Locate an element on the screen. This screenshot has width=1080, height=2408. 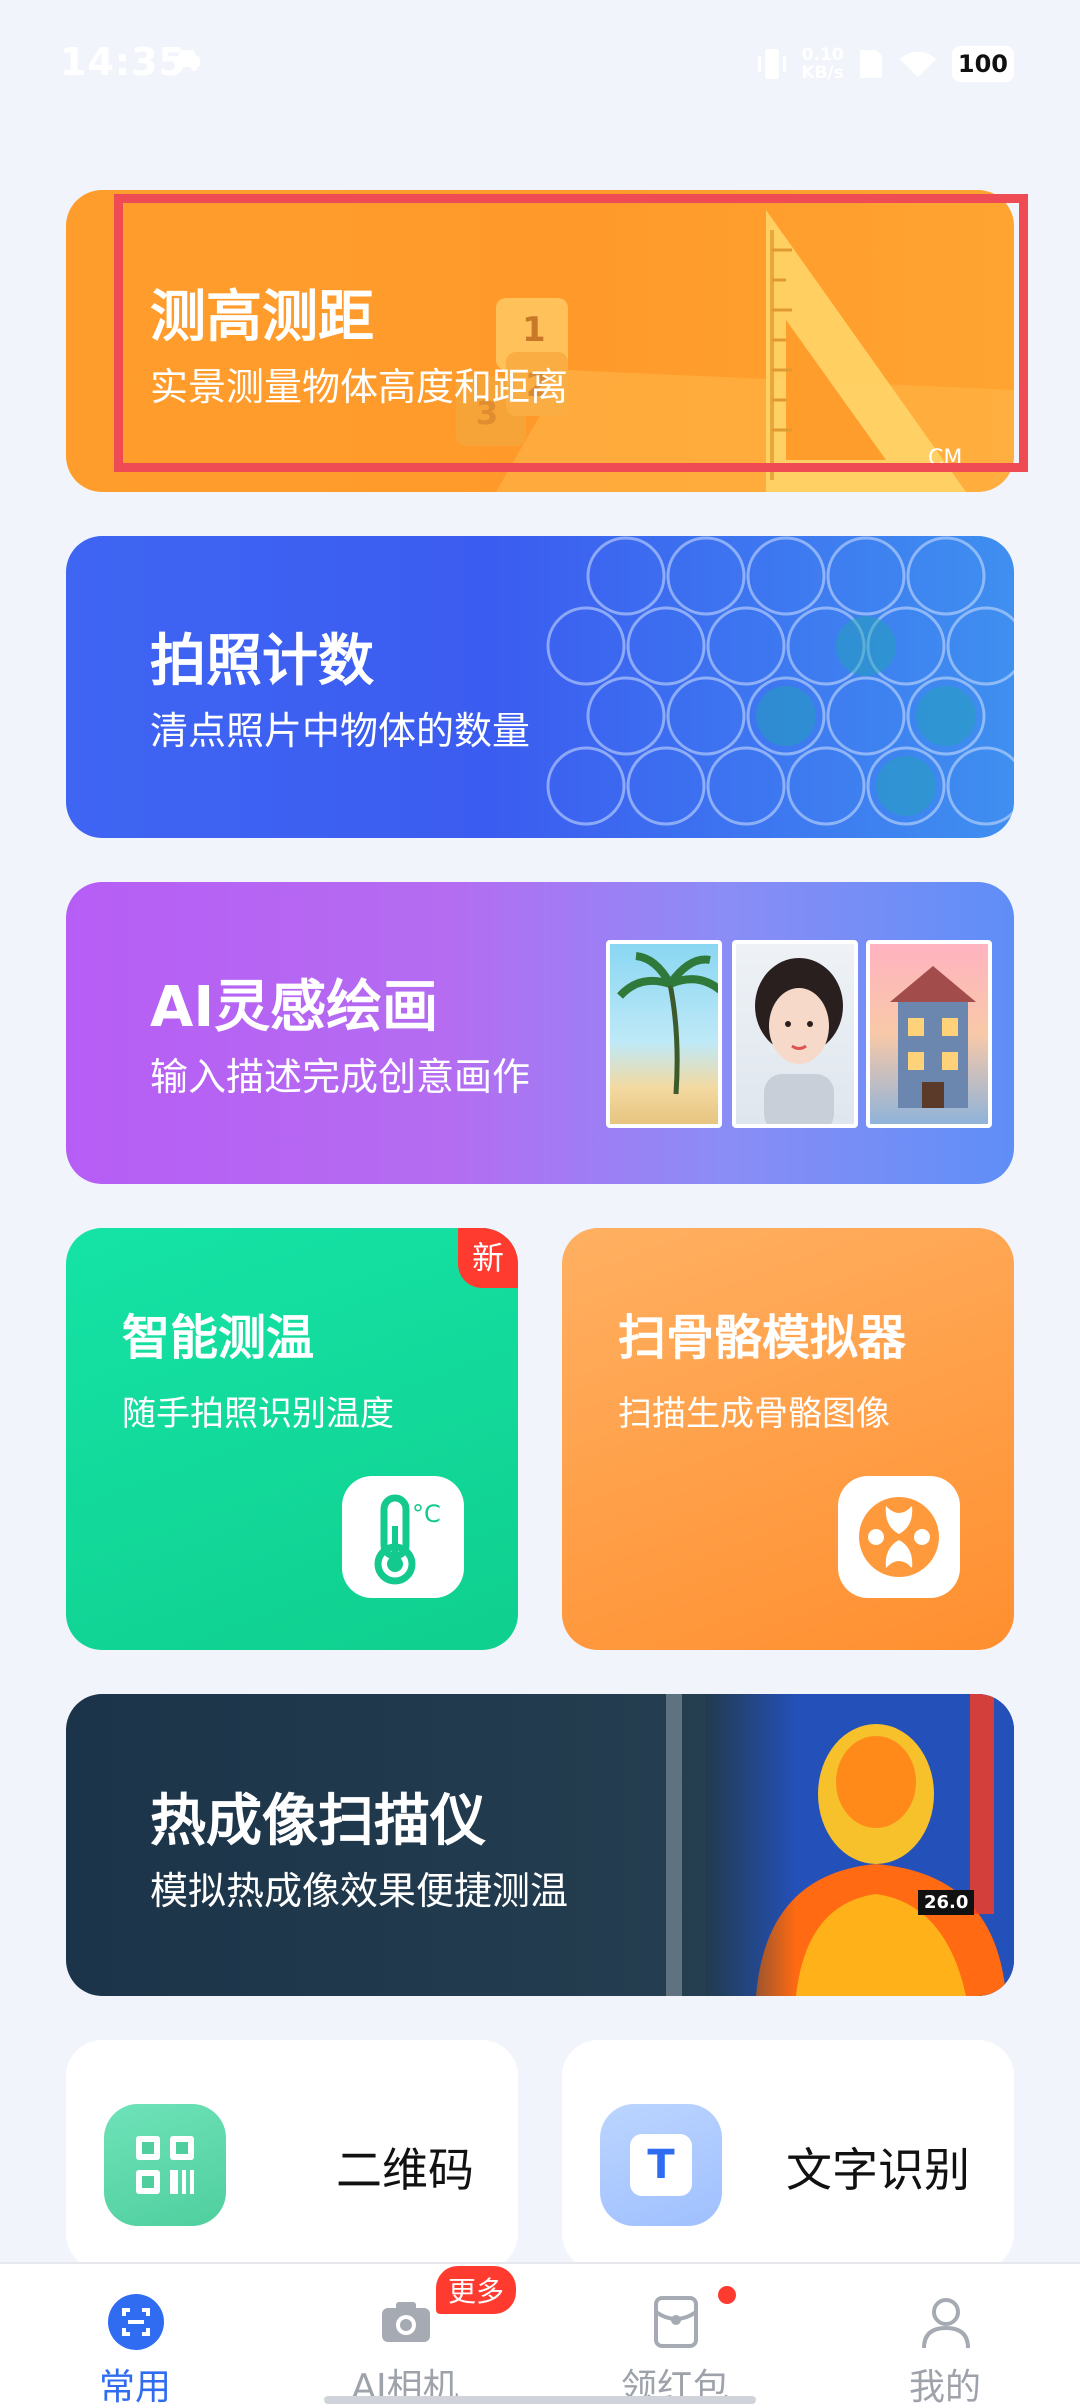
card-subtitle: 随手拍照识别温度 is located at coordinates (258, 1414).